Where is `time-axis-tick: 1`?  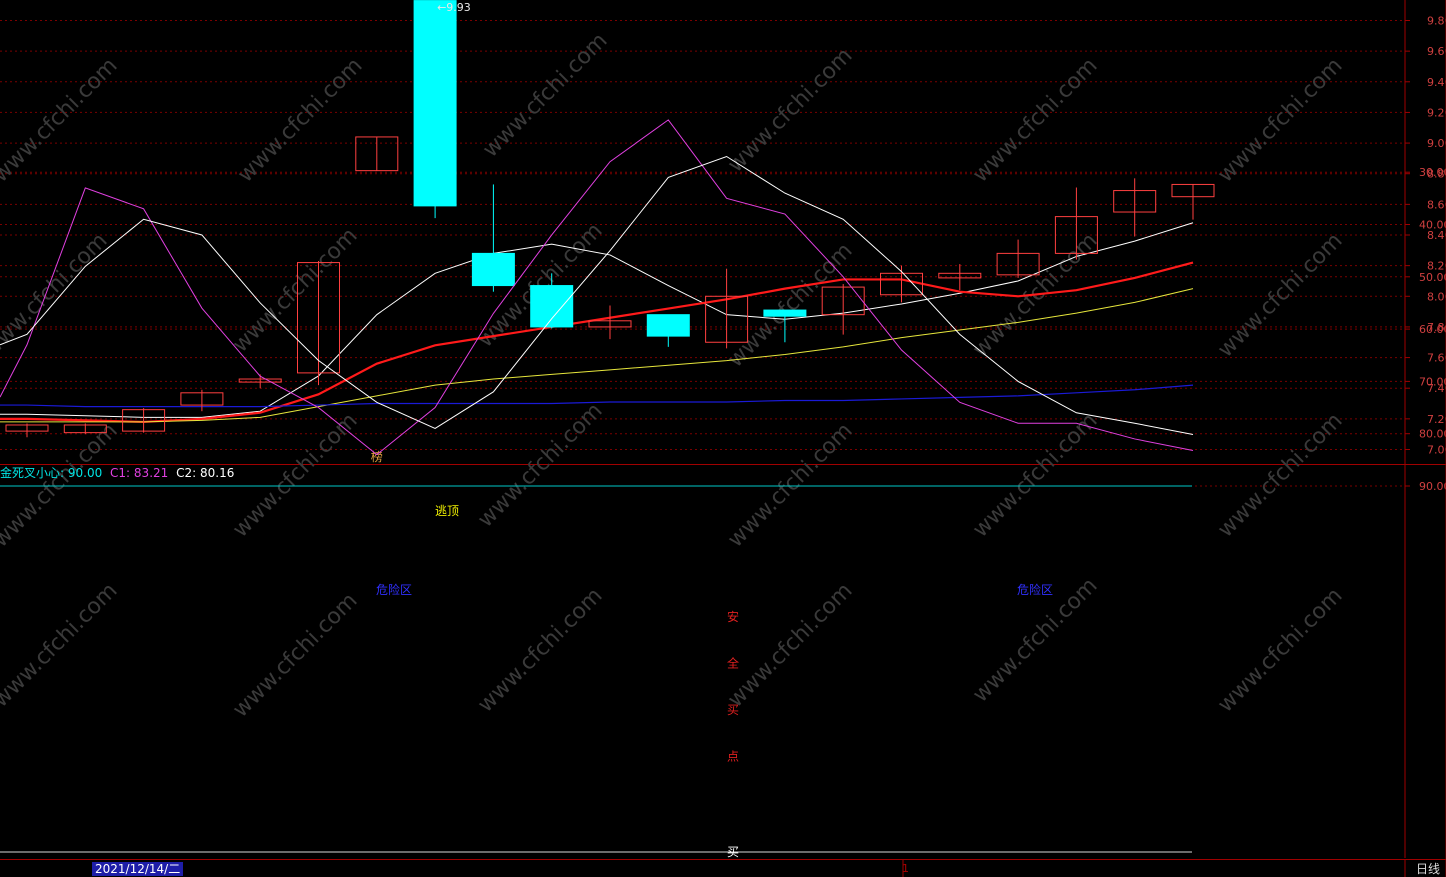
time-axis-tick: 1 is located at coordinates (905, 868).